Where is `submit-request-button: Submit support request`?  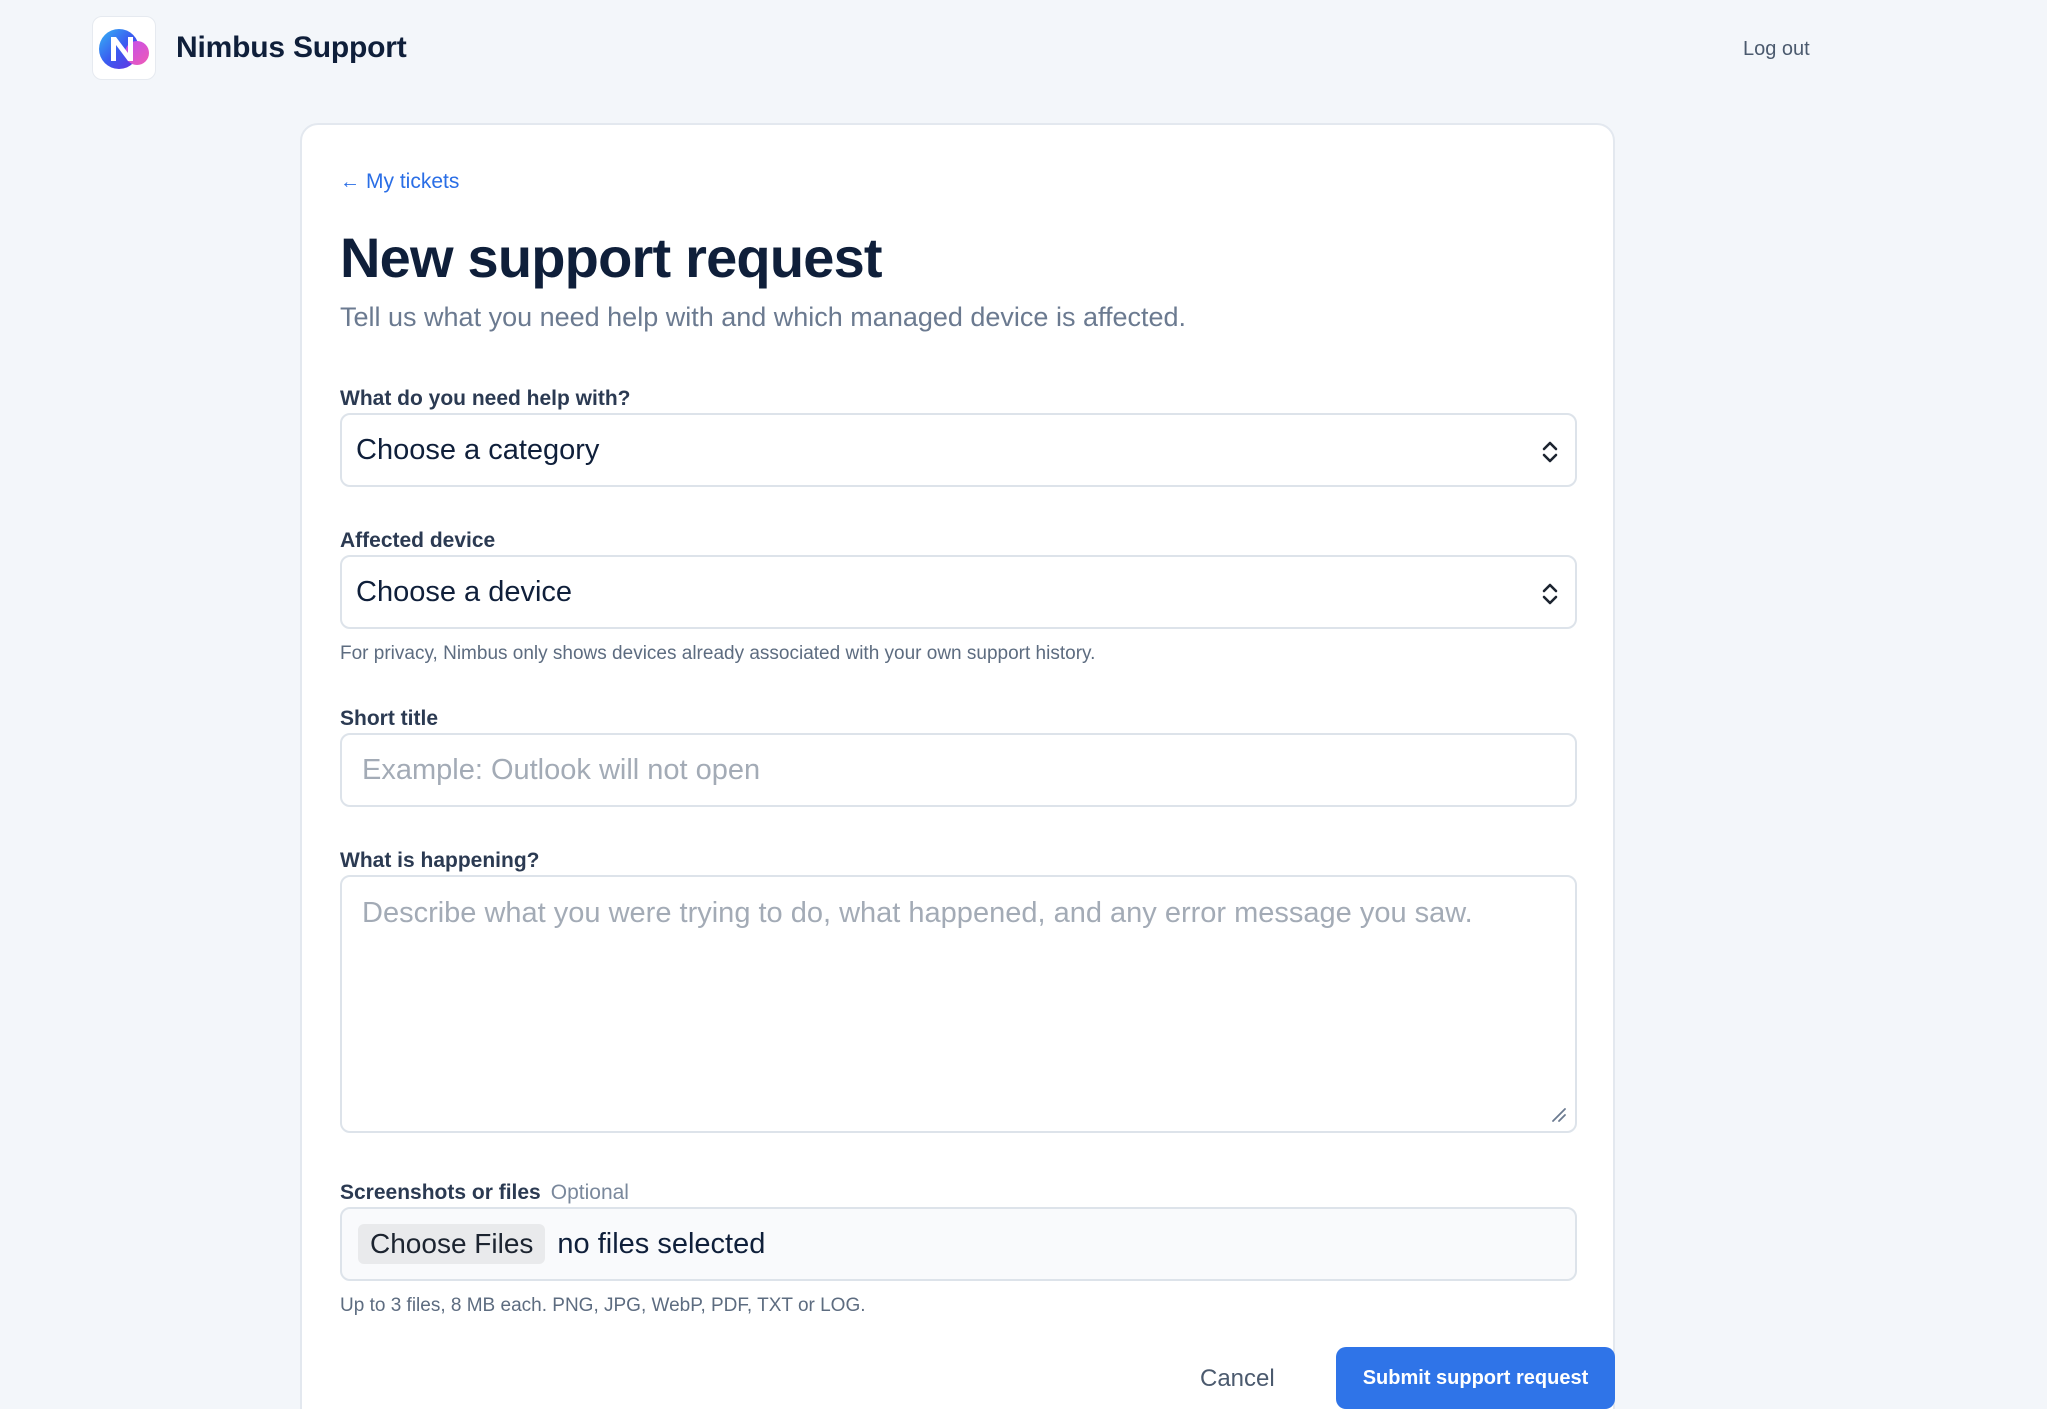
submit-request-button: Submit support request is located at coordinates (1475, 1378).